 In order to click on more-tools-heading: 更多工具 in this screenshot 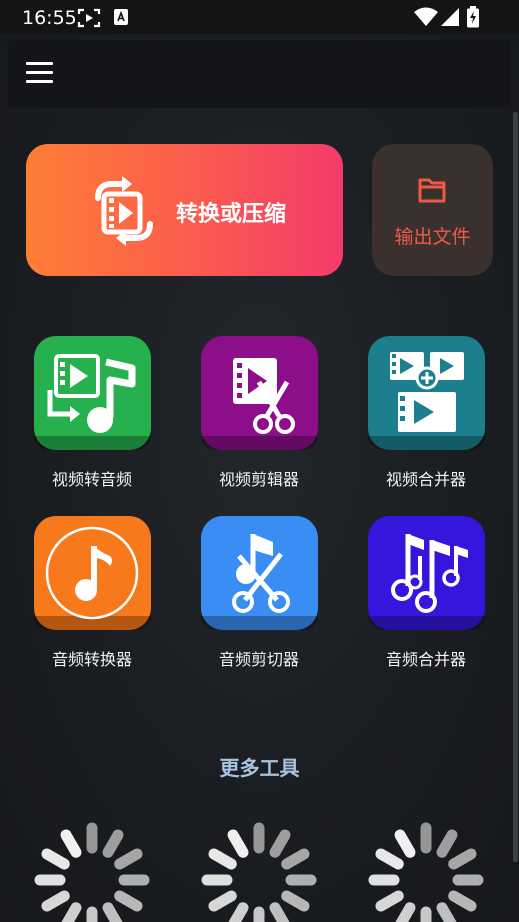, I will do `click(259, 768)`.